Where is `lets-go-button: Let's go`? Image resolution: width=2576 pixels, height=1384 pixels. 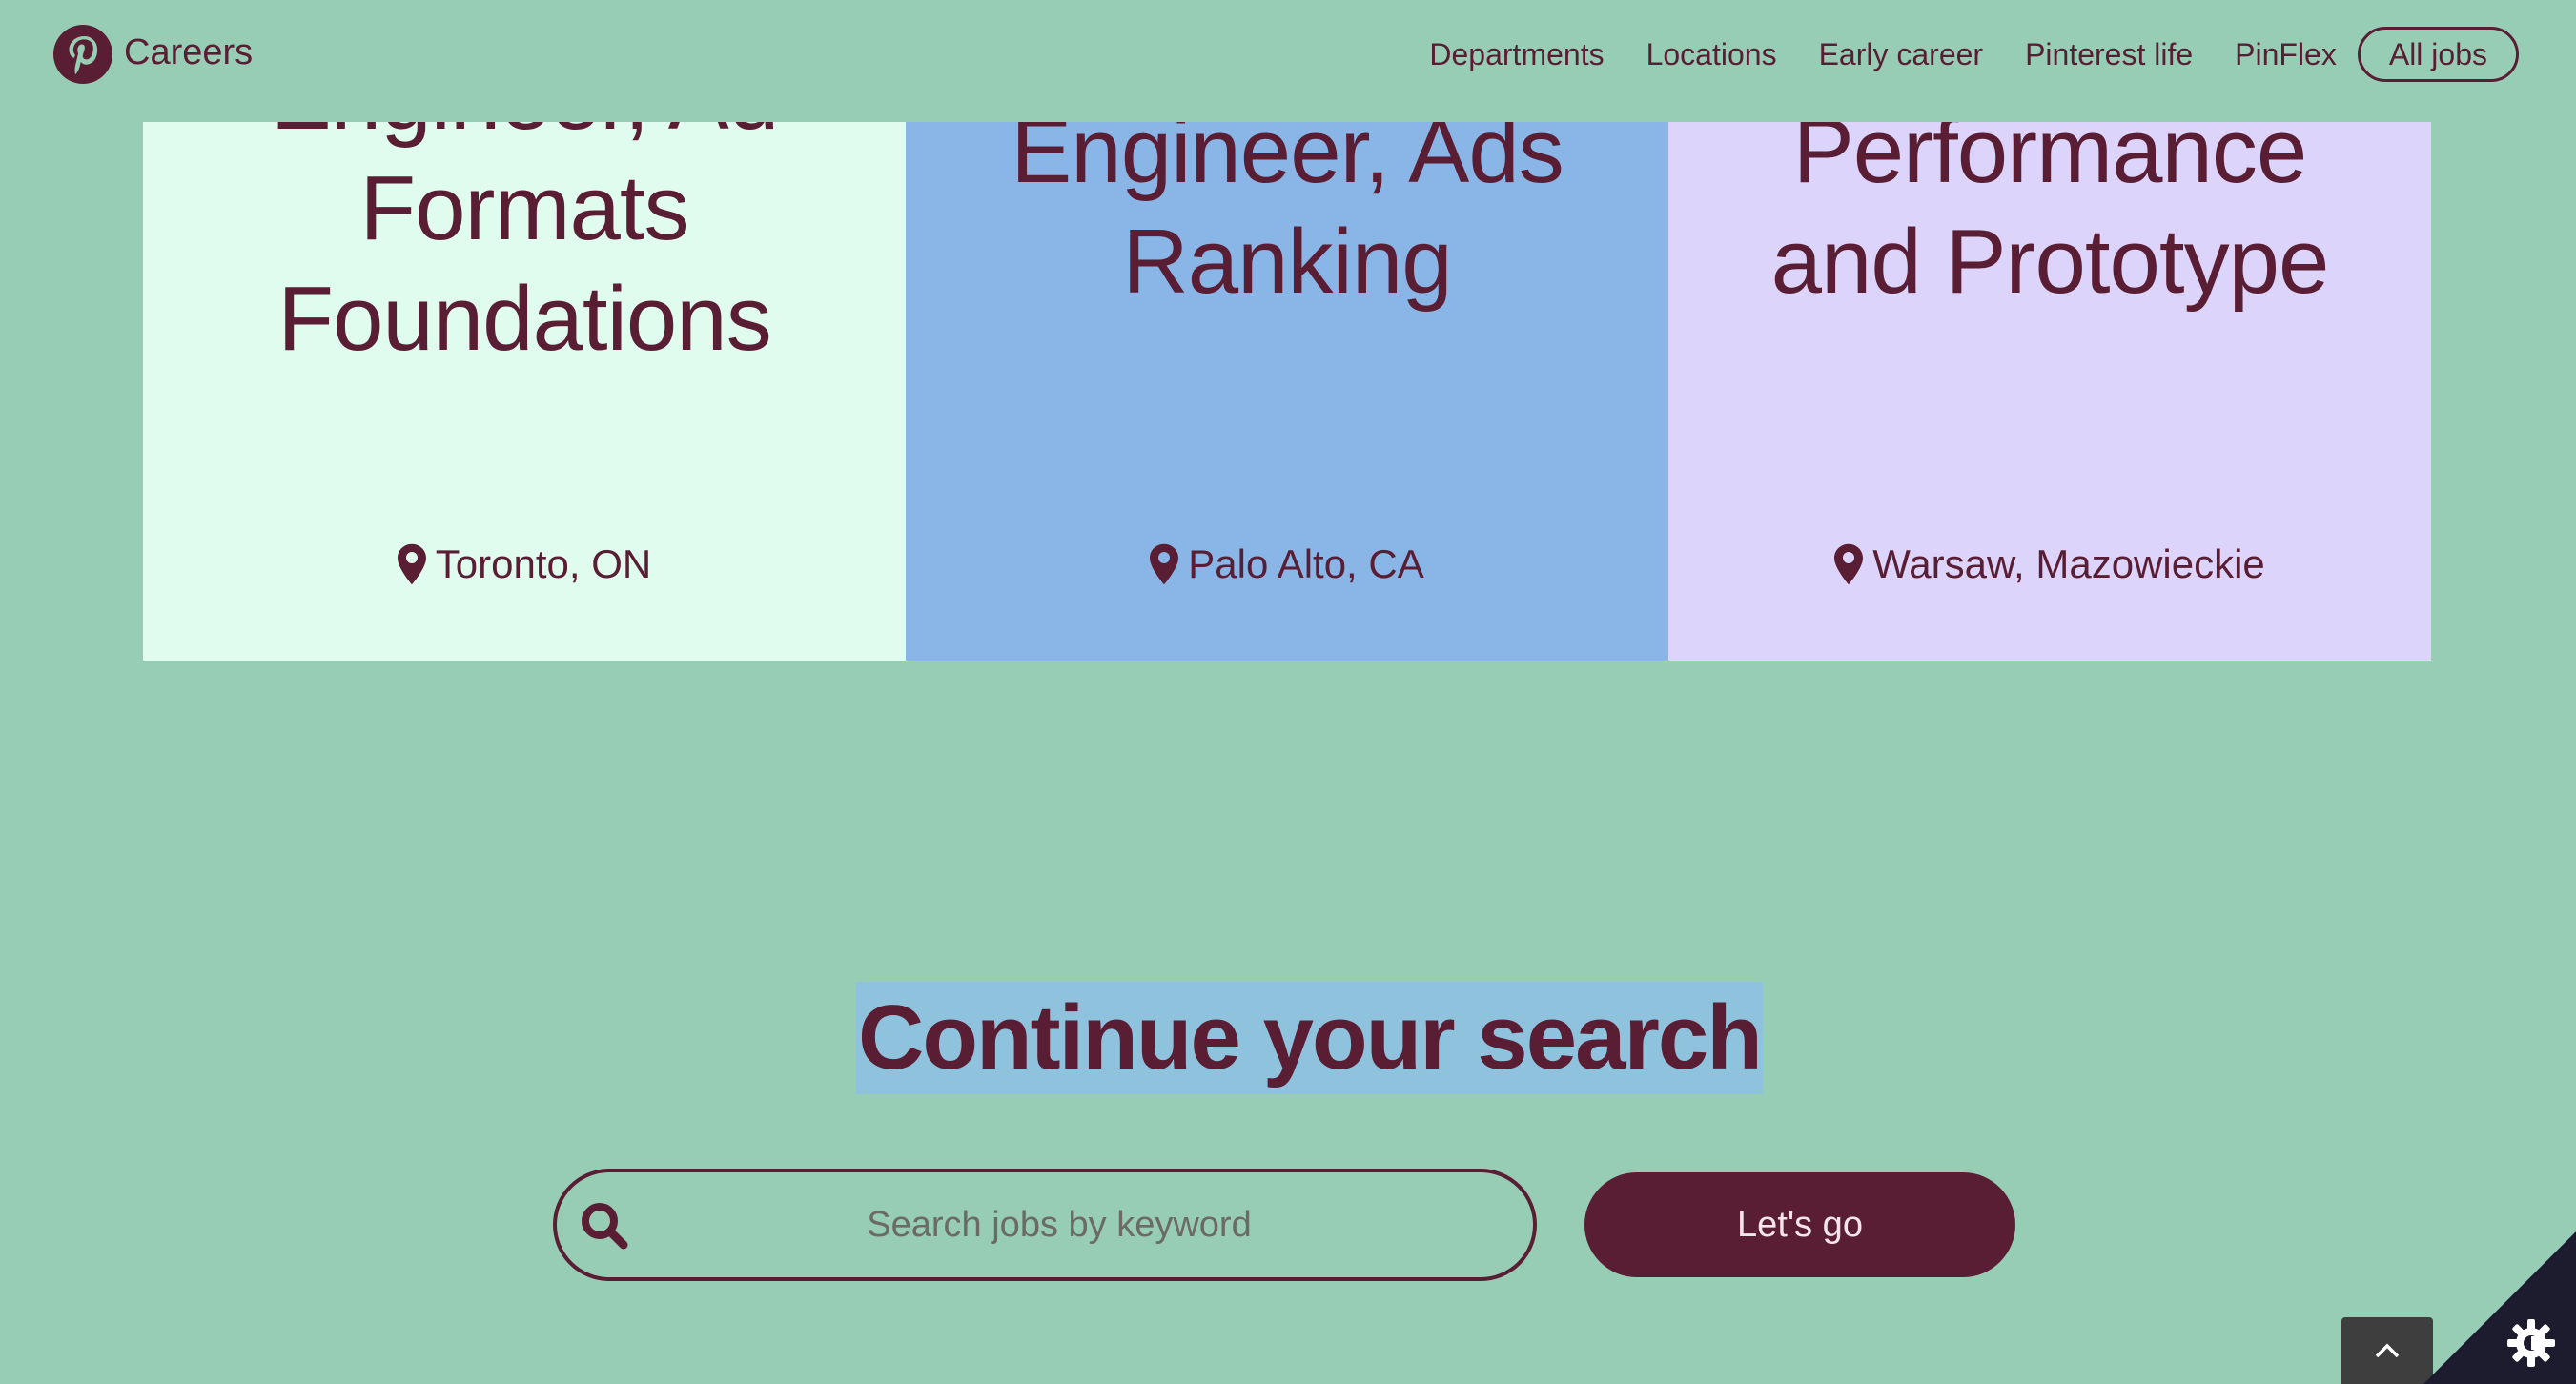
lets-go-button: Let's go is located at coordinates (1800, 1224).